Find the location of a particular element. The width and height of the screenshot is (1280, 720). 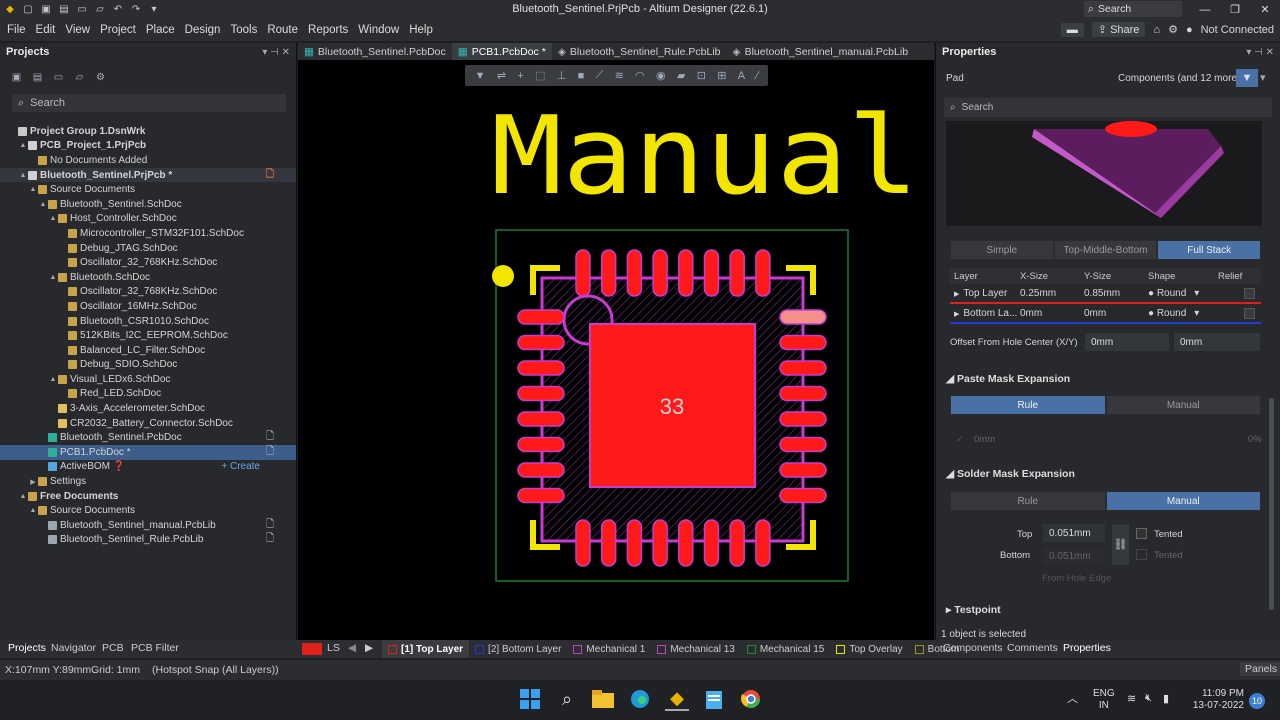

current-layer-swatch is located at coordinates (312, 649).